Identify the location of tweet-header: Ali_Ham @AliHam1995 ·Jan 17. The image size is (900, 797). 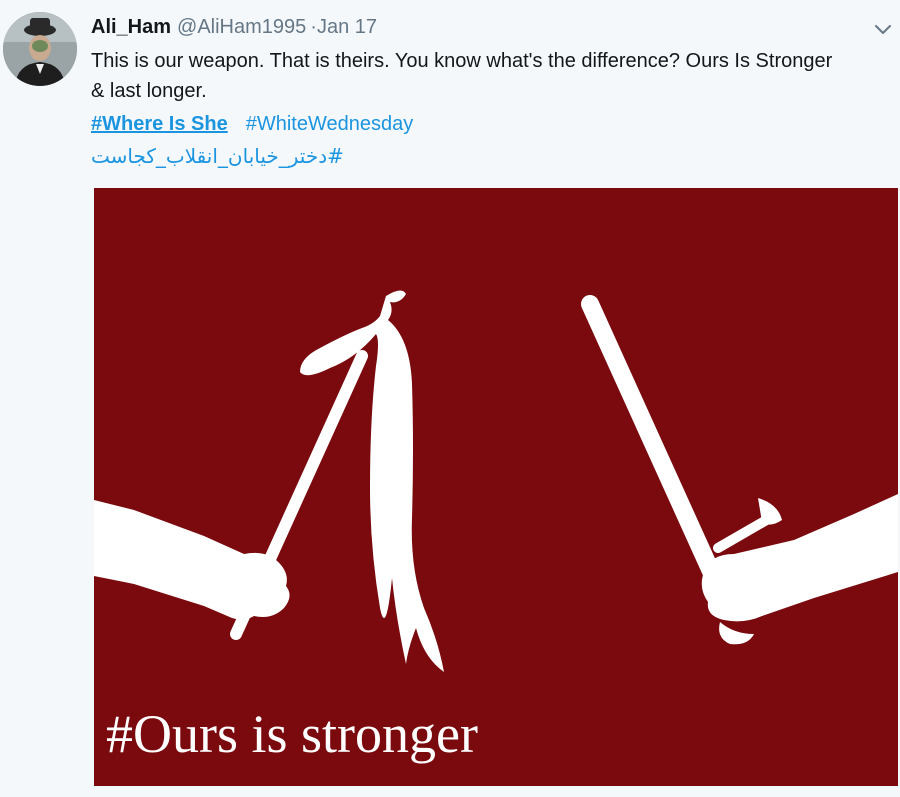
(234, 27).